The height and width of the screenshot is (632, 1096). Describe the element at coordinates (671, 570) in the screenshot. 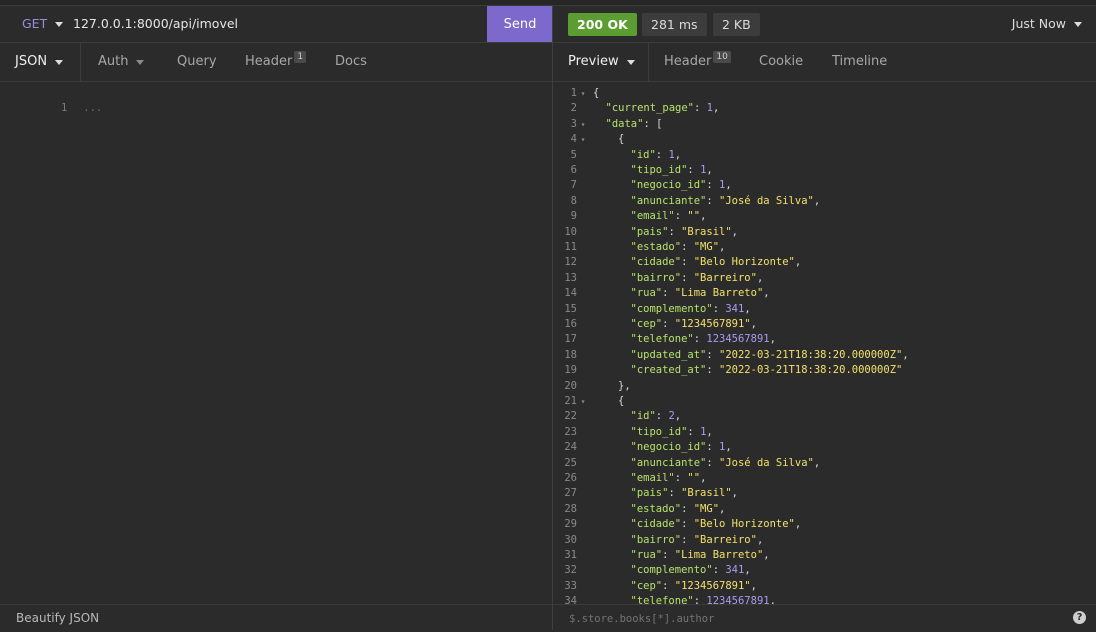

I see `json-key: "complemento"` at that location.